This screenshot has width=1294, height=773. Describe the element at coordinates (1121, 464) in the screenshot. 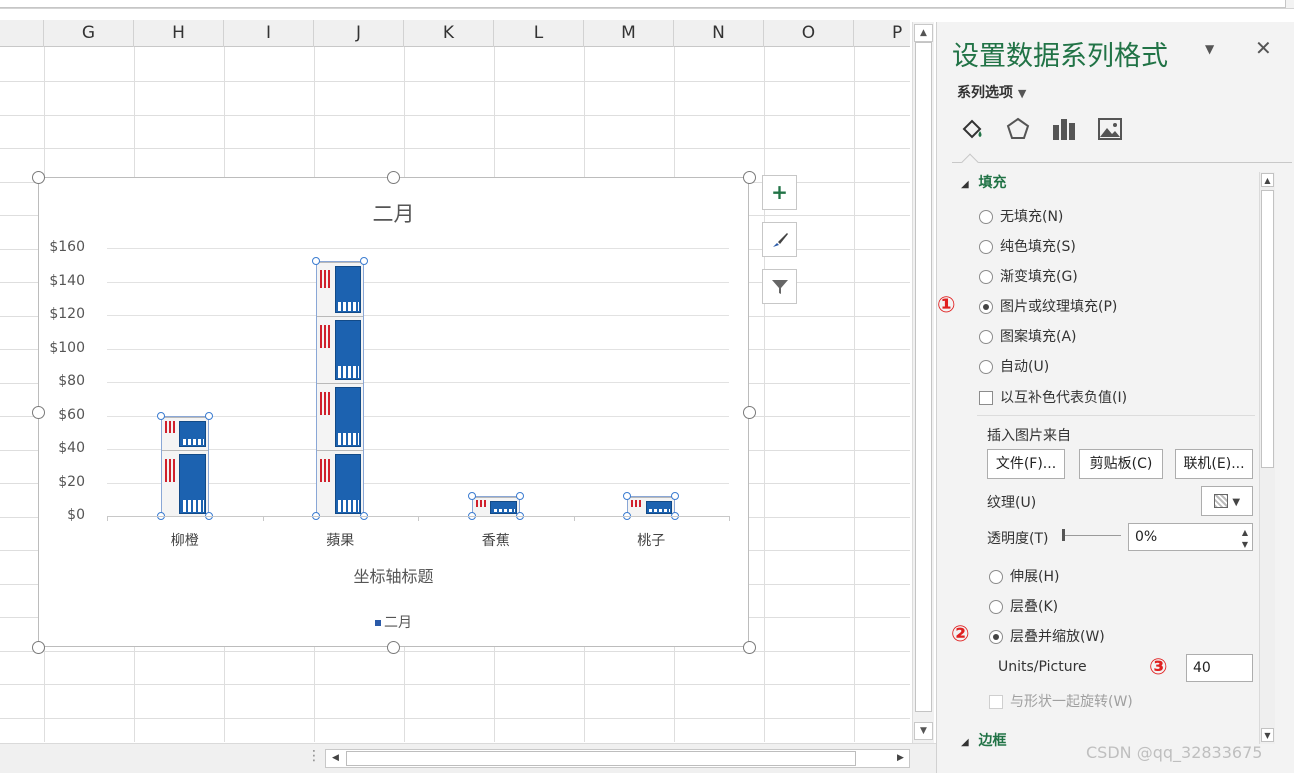

I see `insert-clipboard-button: 剪贴板(C)` at that location.